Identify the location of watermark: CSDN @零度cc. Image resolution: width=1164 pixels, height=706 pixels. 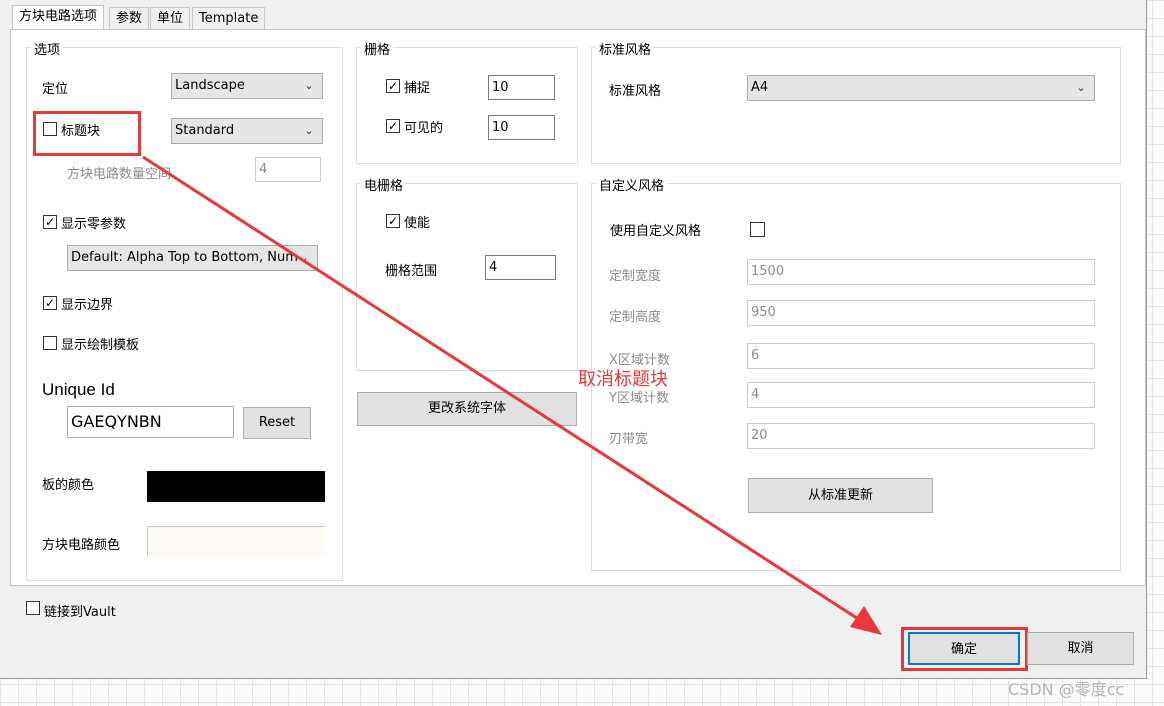
(1066, 689).